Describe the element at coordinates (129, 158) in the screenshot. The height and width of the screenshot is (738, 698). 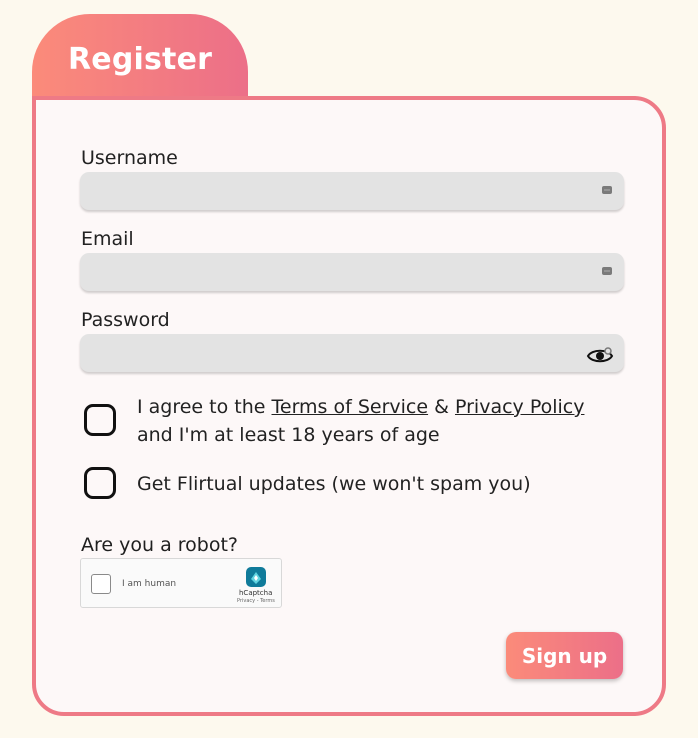
I see `username-label: Username` at that location.